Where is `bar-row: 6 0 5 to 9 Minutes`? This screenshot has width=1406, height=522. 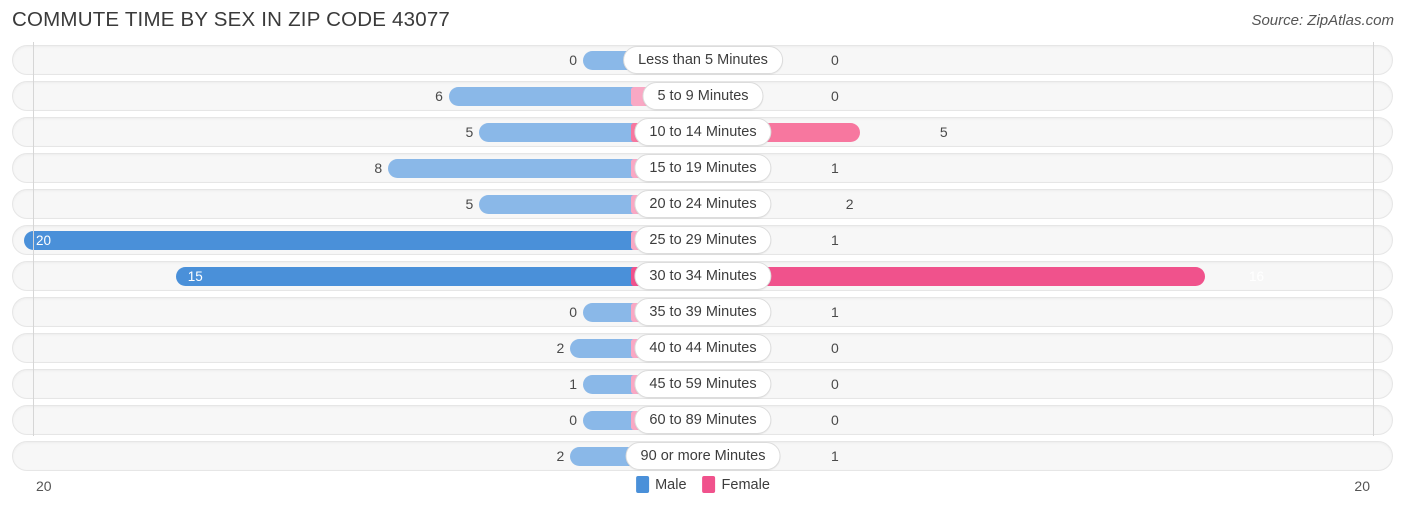
bar-row: 6 0 5 to 9 Minutes is located at coordinates (703, 96).